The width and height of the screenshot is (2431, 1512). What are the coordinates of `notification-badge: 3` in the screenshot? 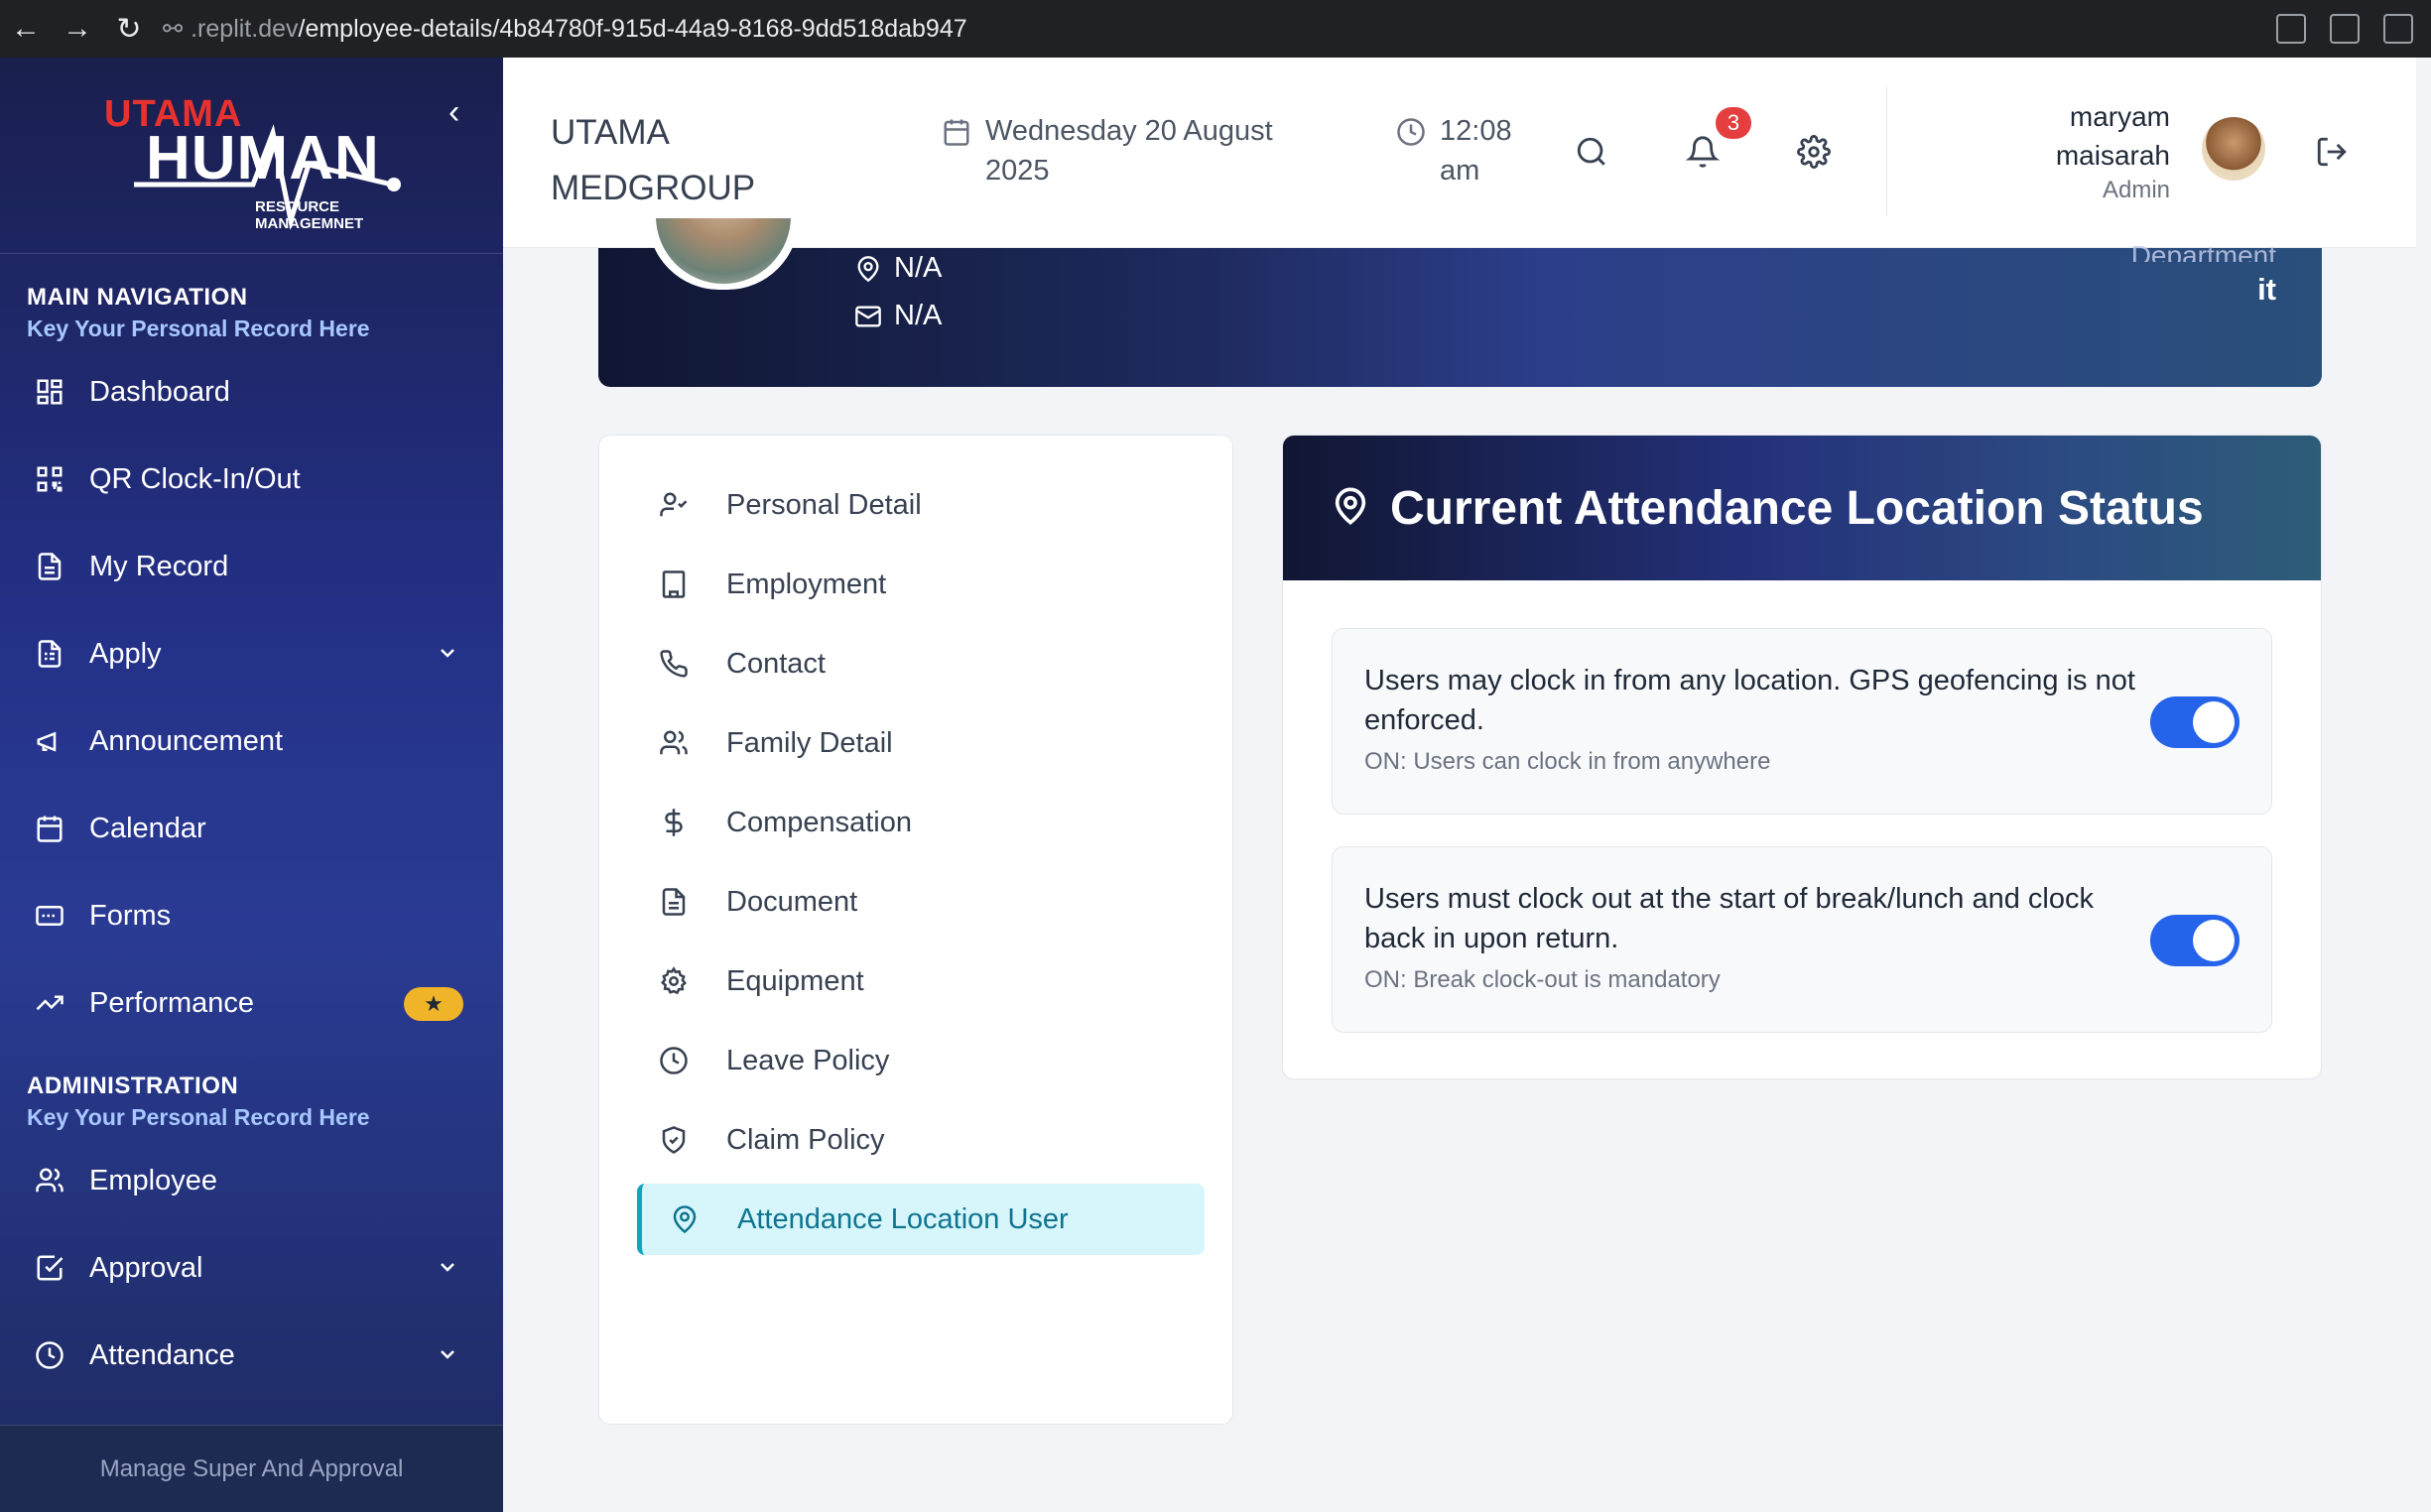 It's located at (1733, 123).